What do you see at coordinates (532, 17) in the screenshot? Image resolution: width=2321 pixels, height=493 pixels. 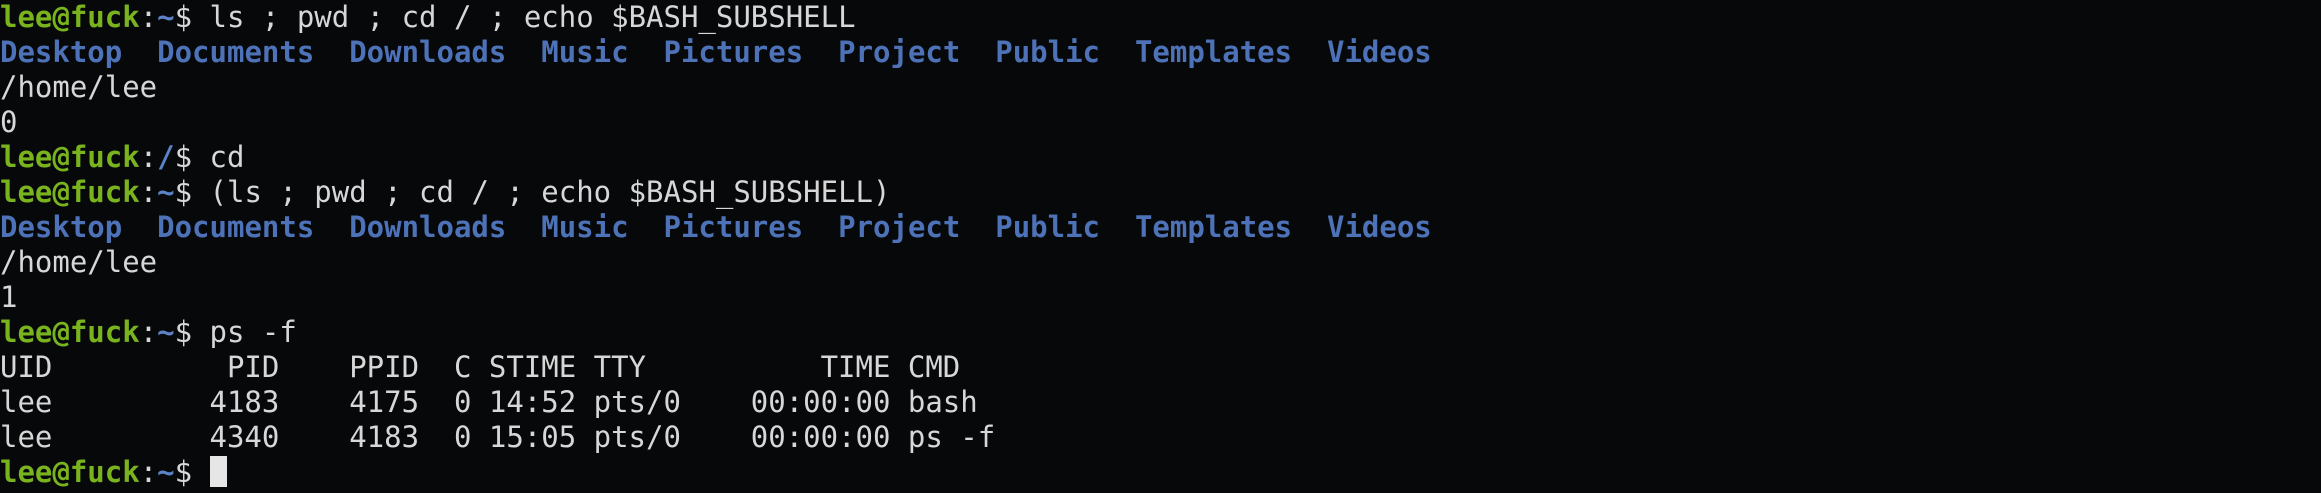 I see `command-text: ls ; pwd ; cd / ; echo $BASH_SUBSHELL` at bounding box center [532, 17].